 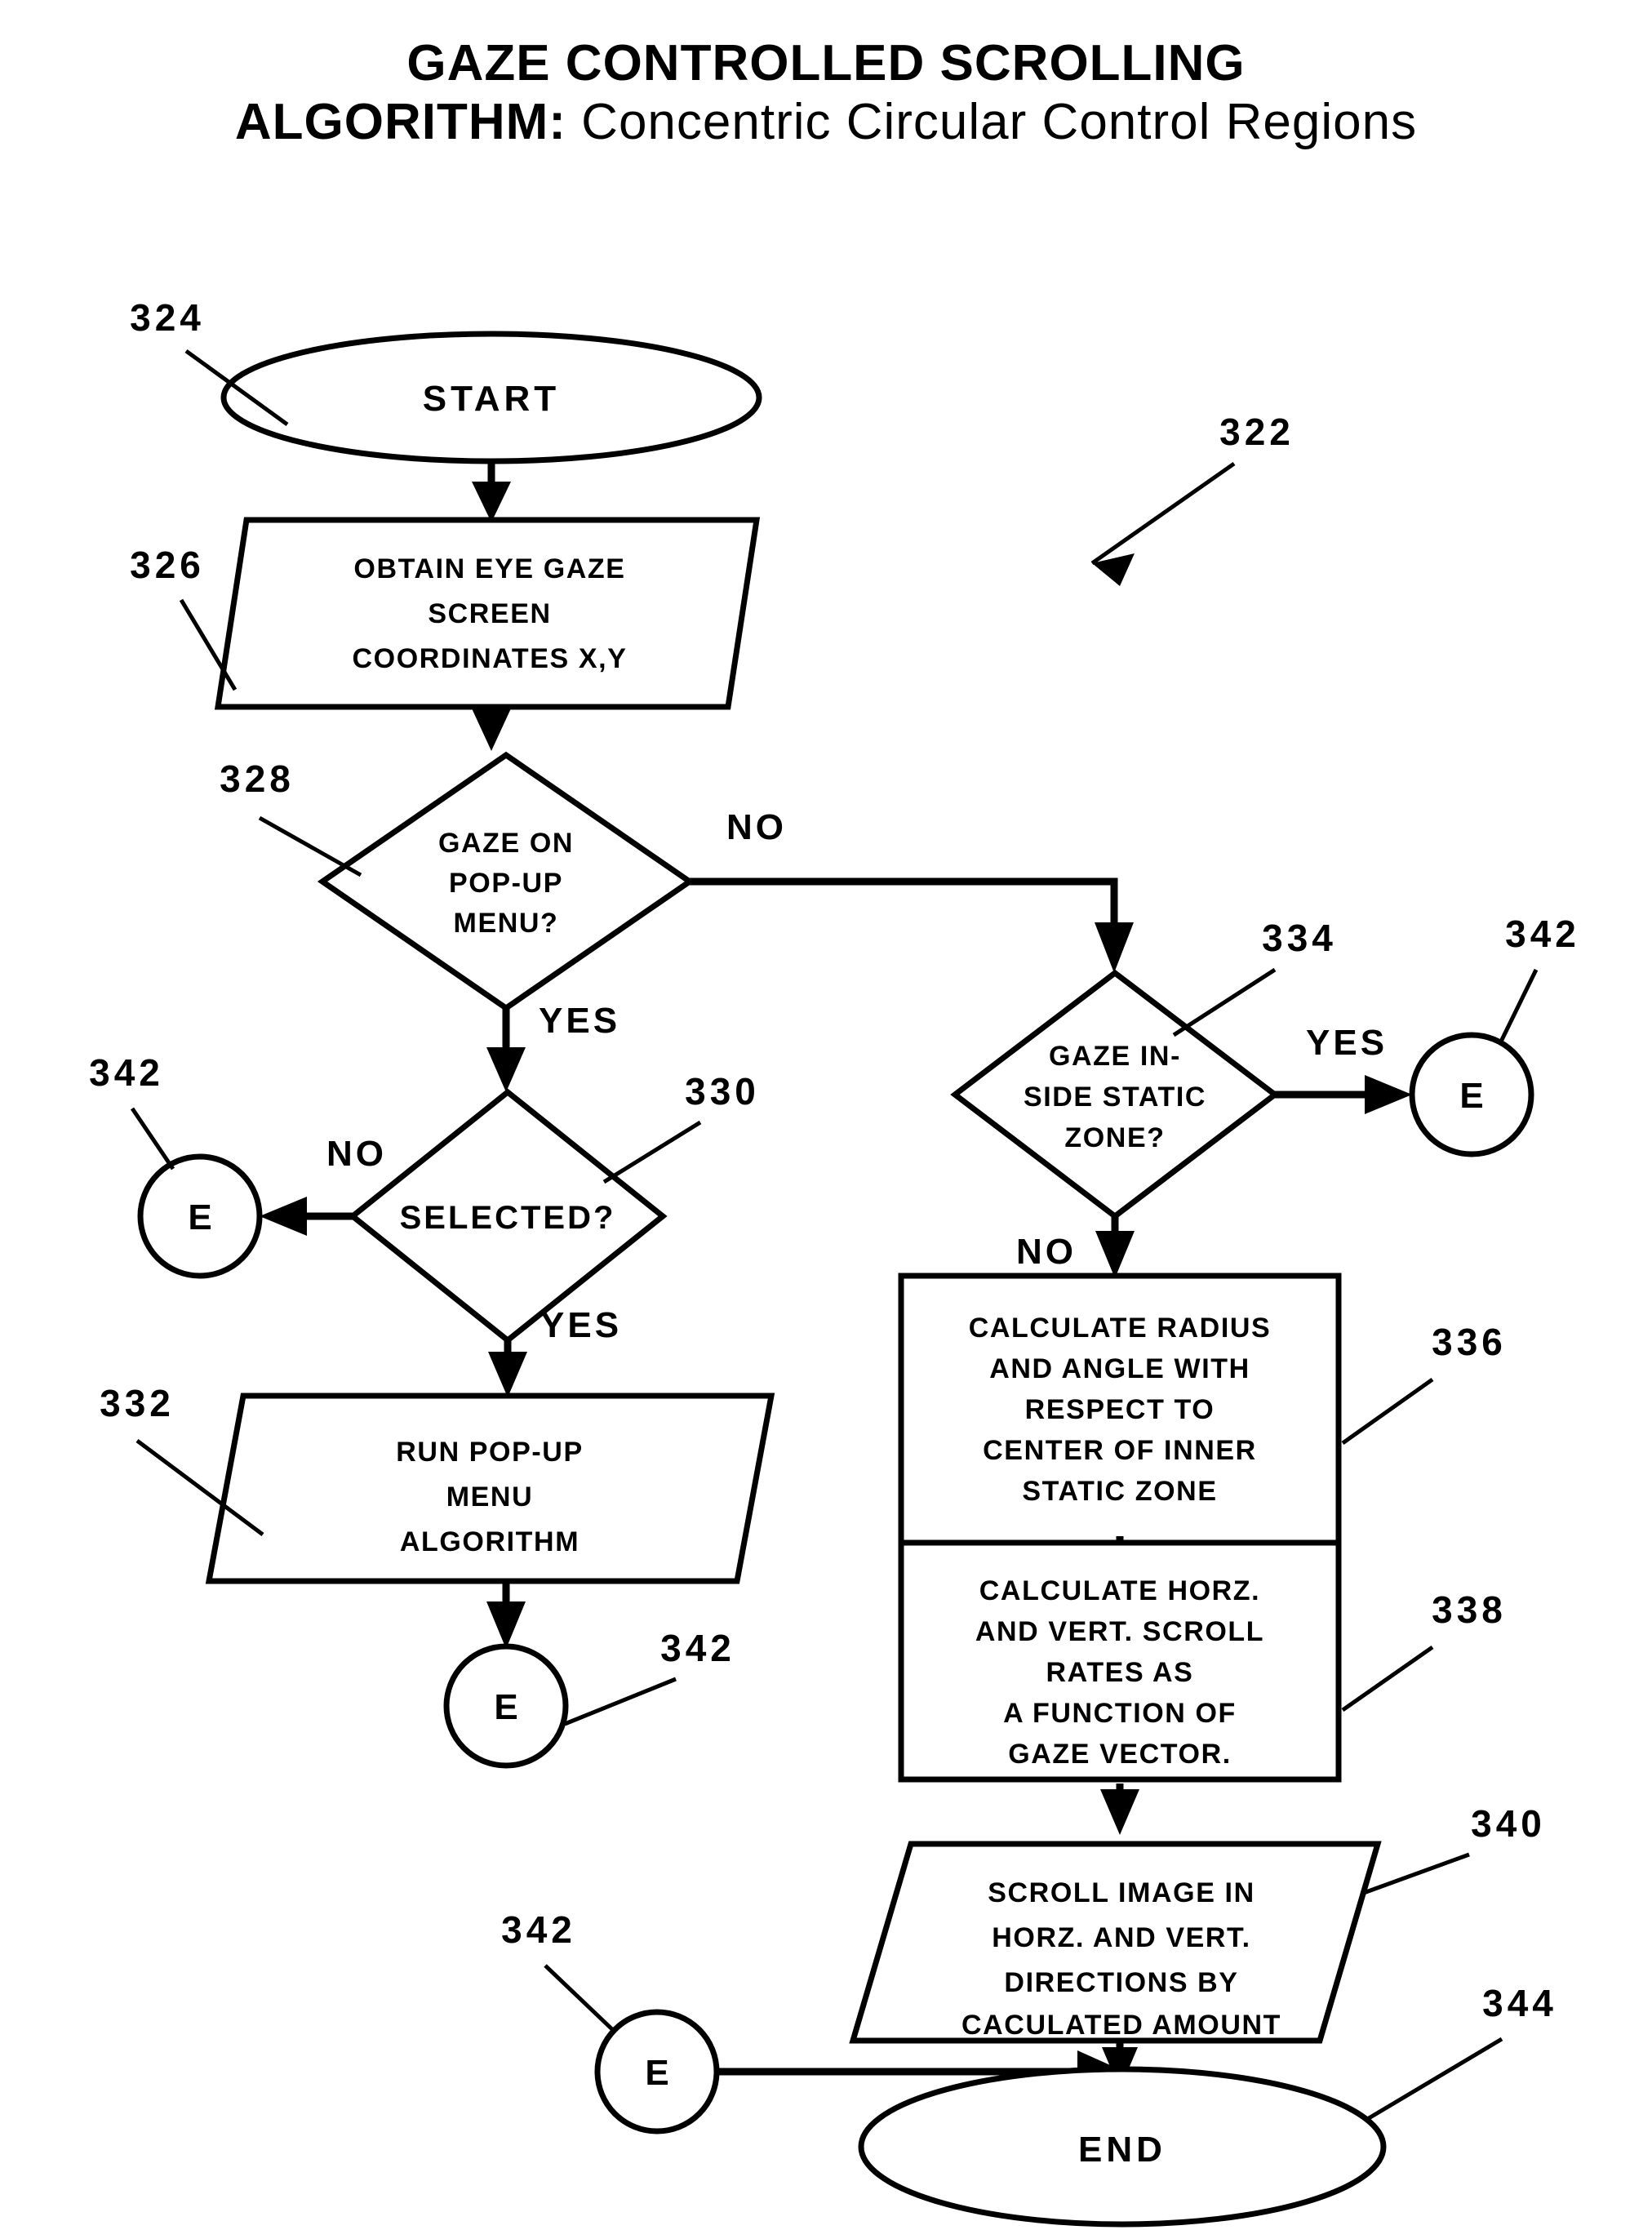 I want to click on ref-338-label: 338, so click(x=1469, y=1609).